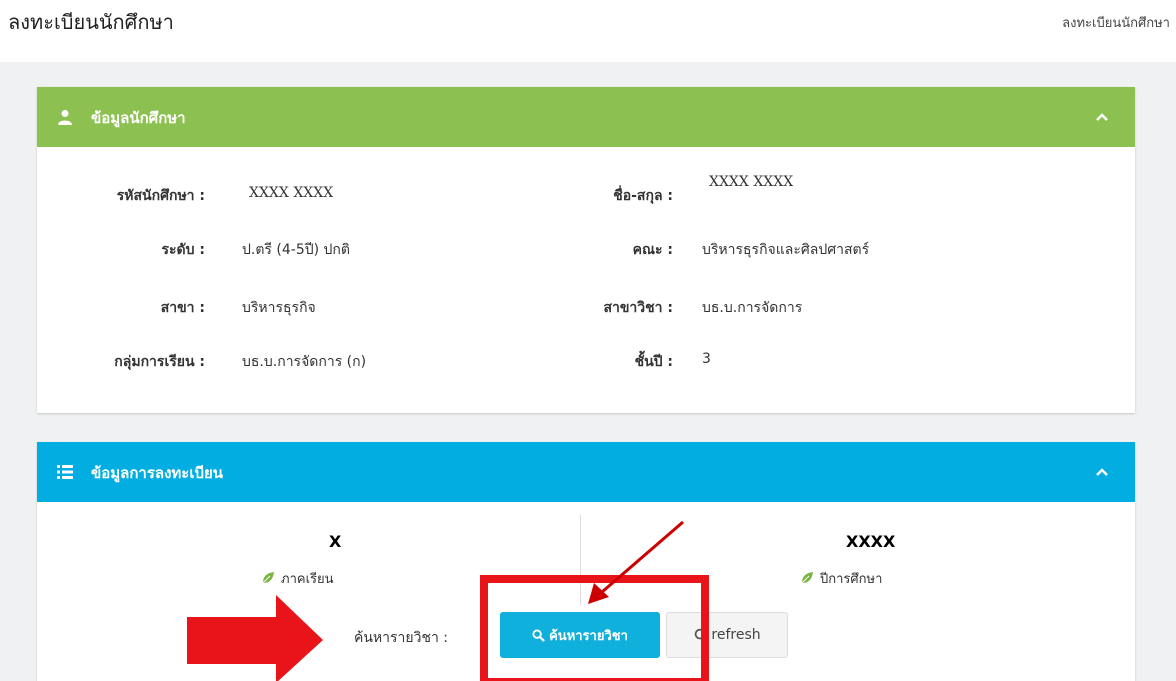 This screenshot has width=1176, height=681. What do you see at coordinates (335, 541) in the screenshot?
I see `semester-value: X` at bounding box center [335, 541].